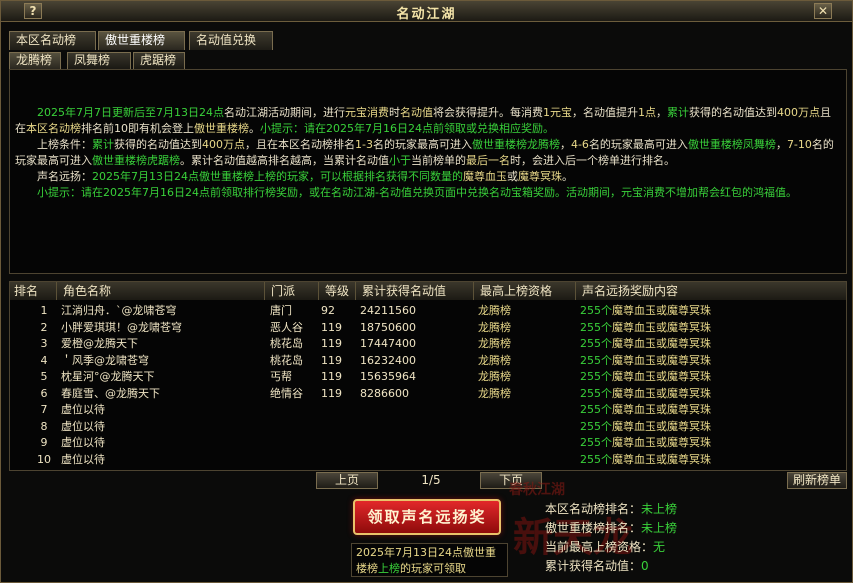  What do you see at coordinates (426, 11) in the screenshot?
I see `title-bar: ? 名动江湖 ✕` at bounding box center [426, 11].